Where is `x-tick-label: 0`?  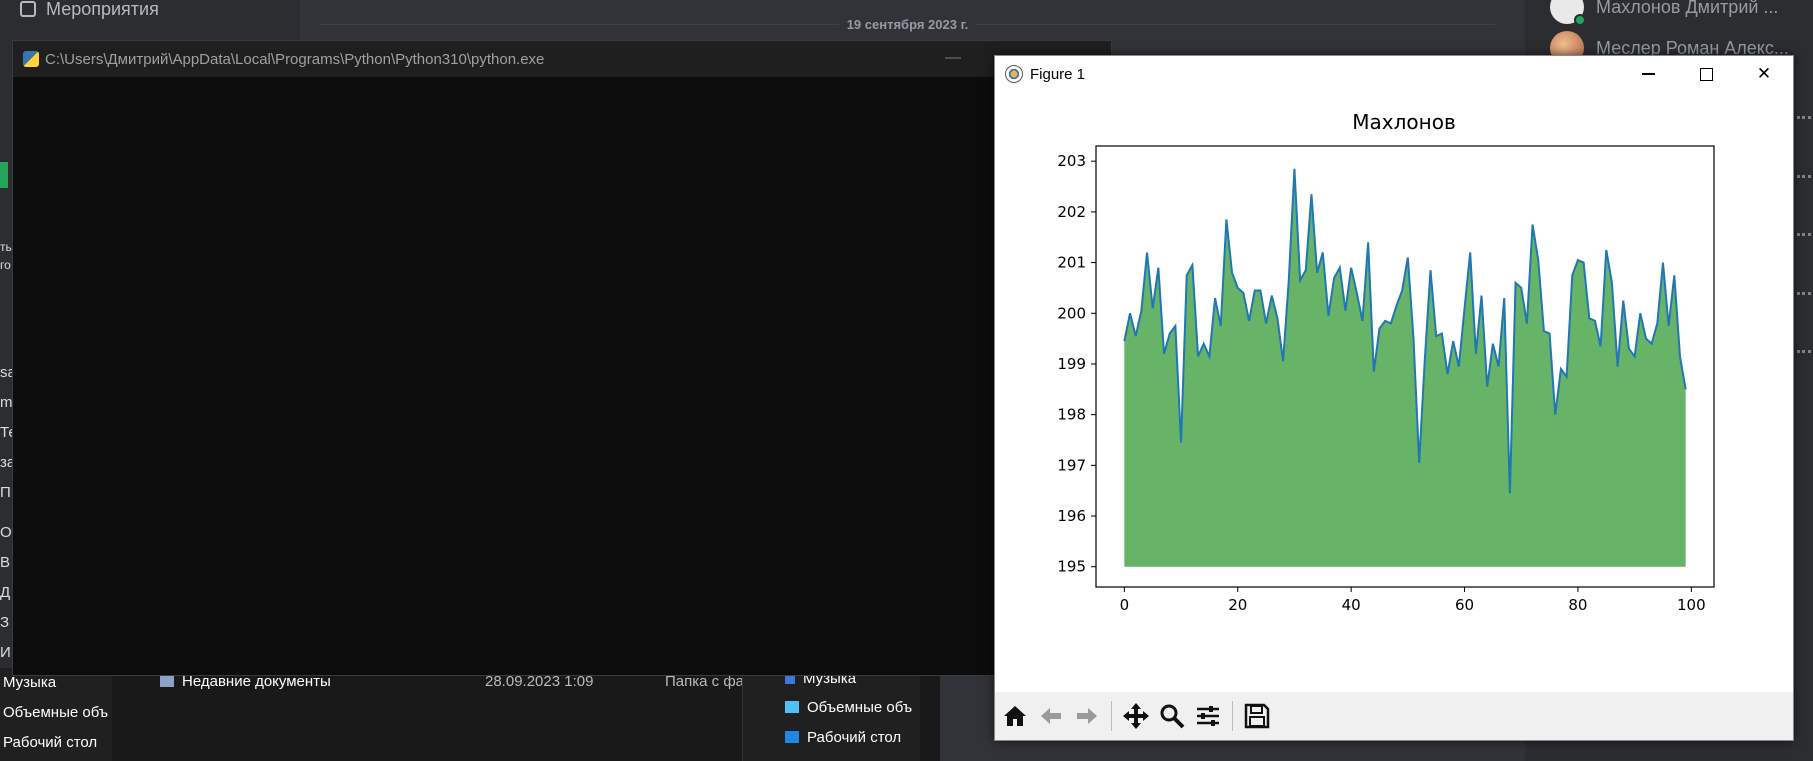 x-tick-label: 0 is located at coordinates (1125, 605).